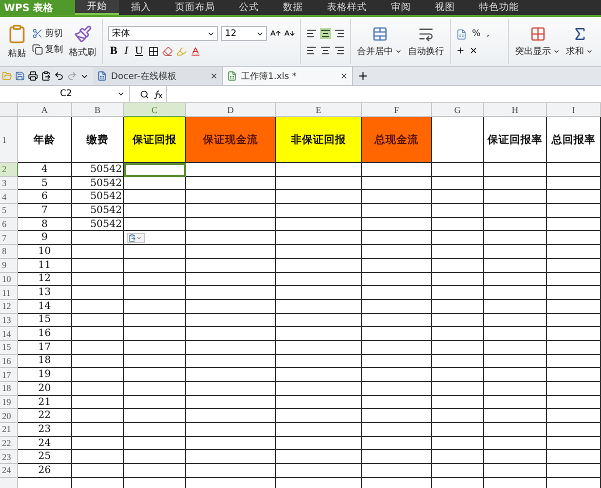  I want to click on menu-tab: 公式, so click(249, 7).